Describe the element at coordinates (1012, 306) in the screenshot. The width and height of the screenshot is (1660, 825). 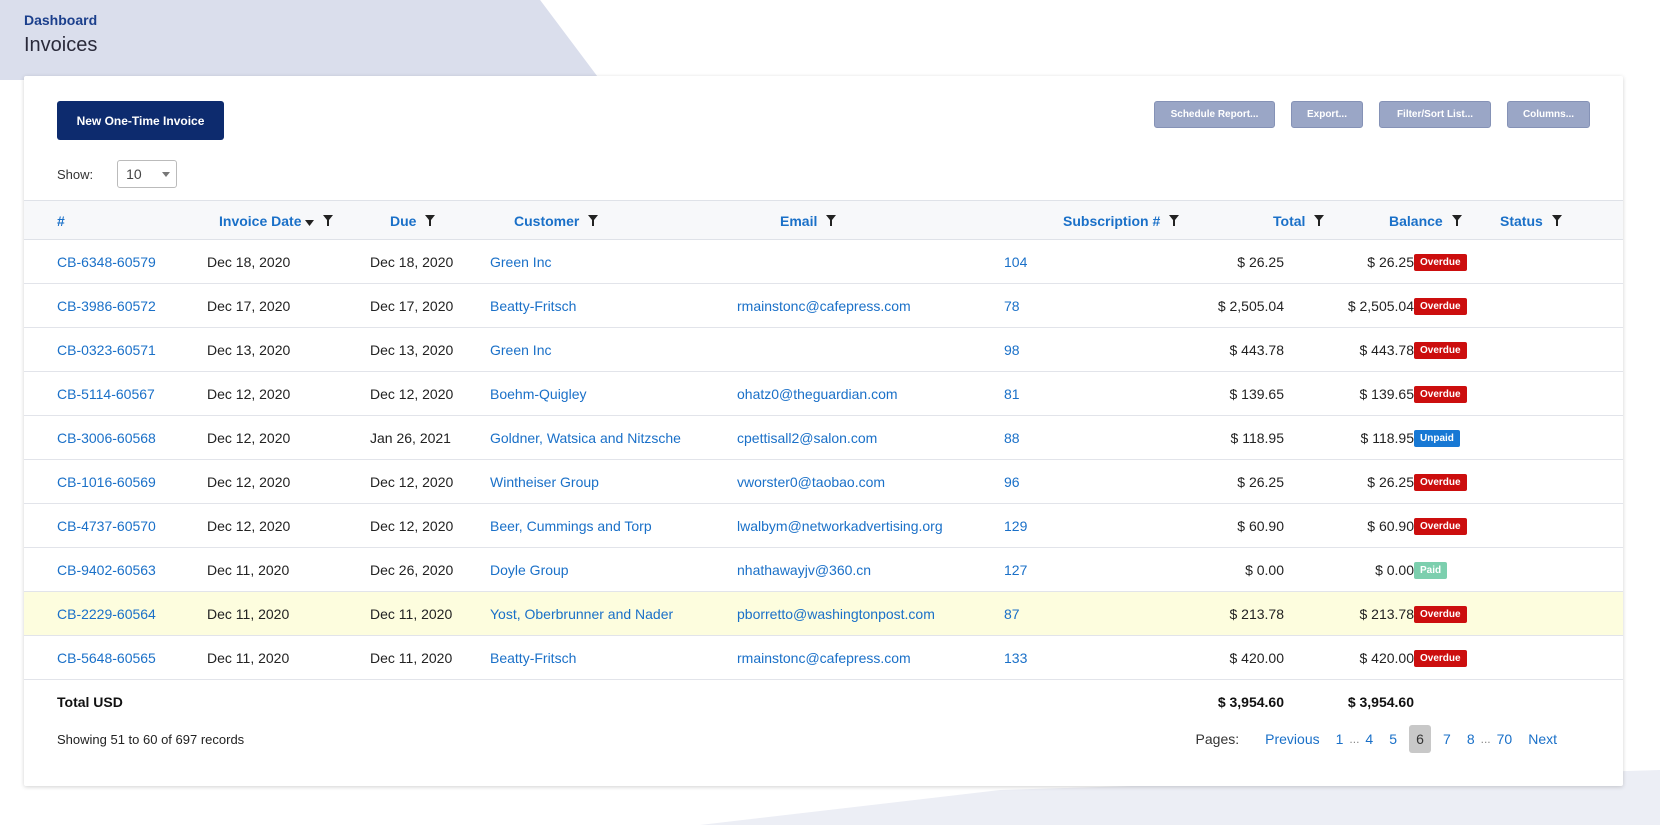
I see `cell-subscription: 78` at that location.